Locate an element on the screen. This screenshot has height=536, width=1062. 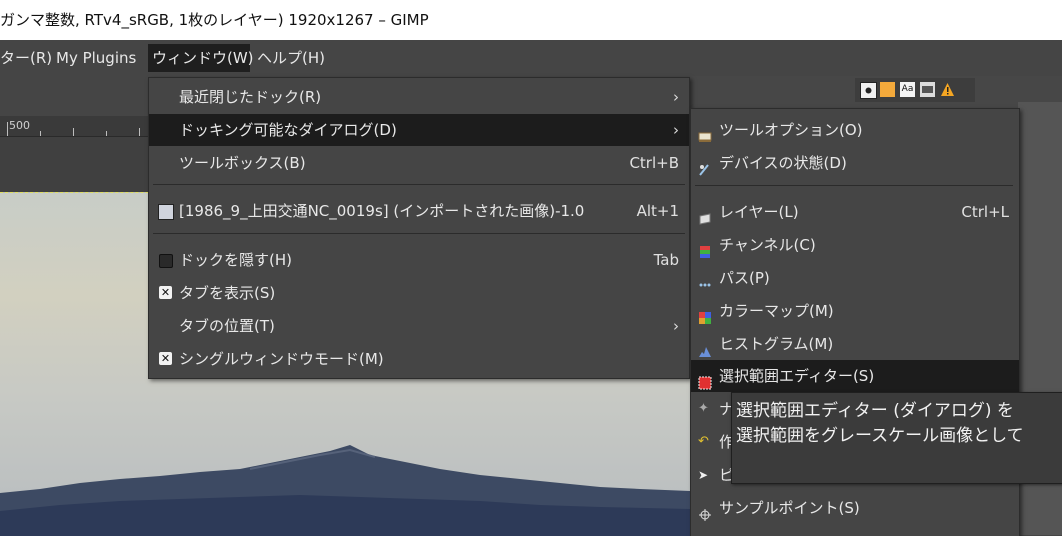
single-window-mode-item: ✕ シングルウィンドウモード(M) is located at coordinates (419, 359).